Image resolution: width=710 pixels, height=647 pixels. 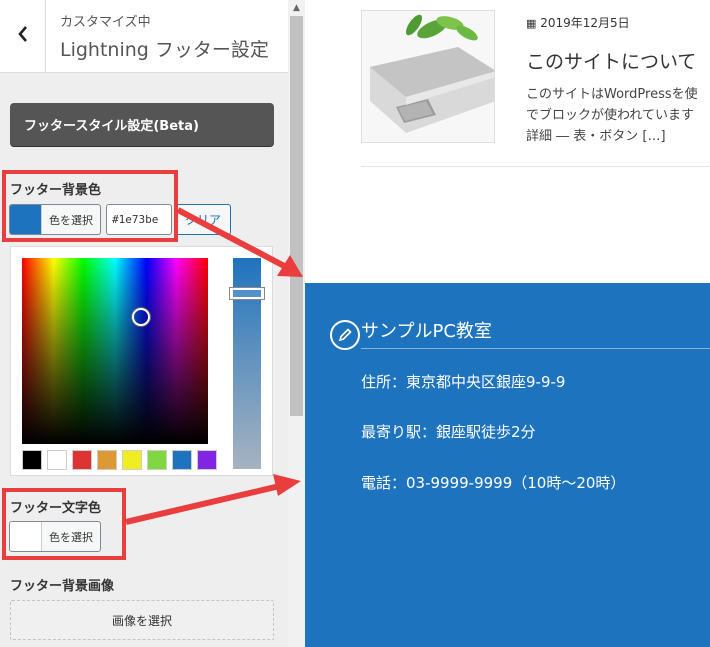 I want to click on hex-color-input, so click(x=139, y=219).